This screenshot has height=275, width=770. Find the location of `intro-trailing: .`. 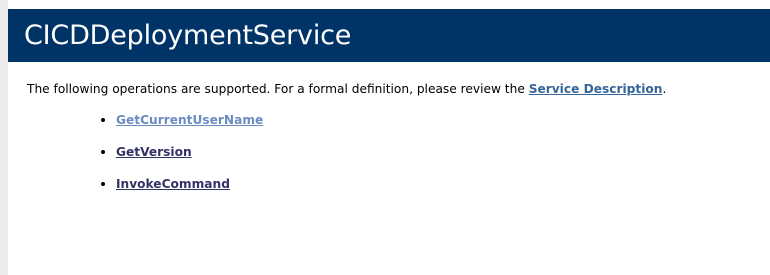

intro-trailing: . is located at coordinates (664, 89).